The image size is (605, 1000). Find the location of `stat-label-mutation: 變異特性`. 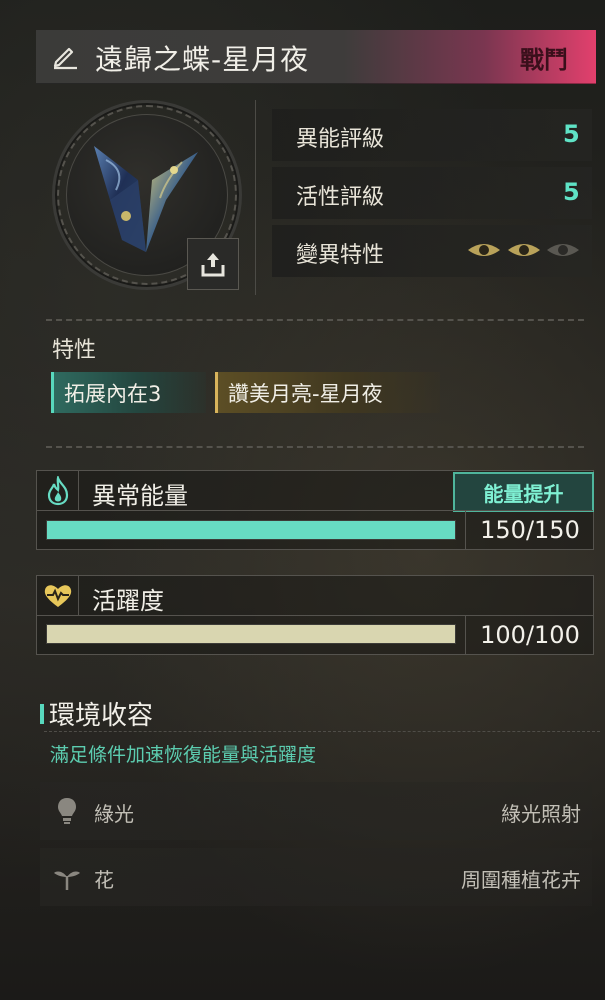

stat-label-mutation: 變異特性 is located at coordinates (340, 255).